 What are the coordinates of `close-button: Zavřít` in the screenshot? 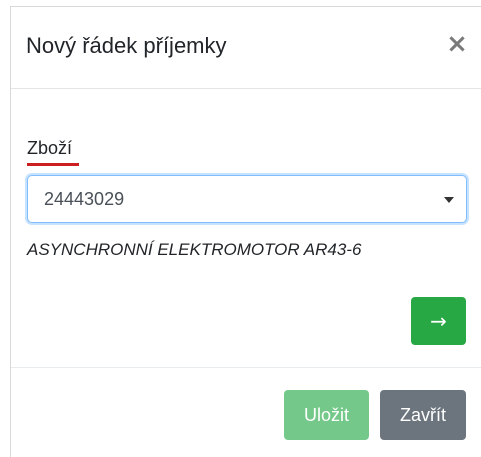 It's located at (423, 415).